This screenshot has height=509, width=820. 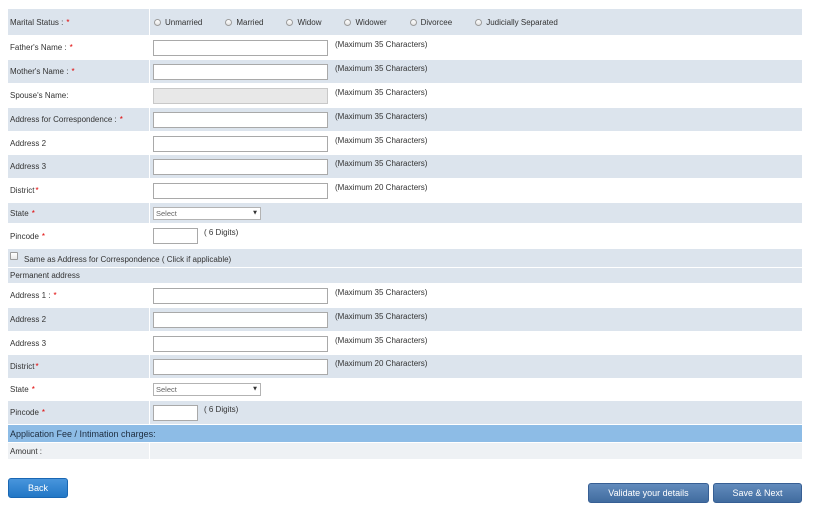 I want to click on amount-label: Amount :, so click(x=79, y=451).